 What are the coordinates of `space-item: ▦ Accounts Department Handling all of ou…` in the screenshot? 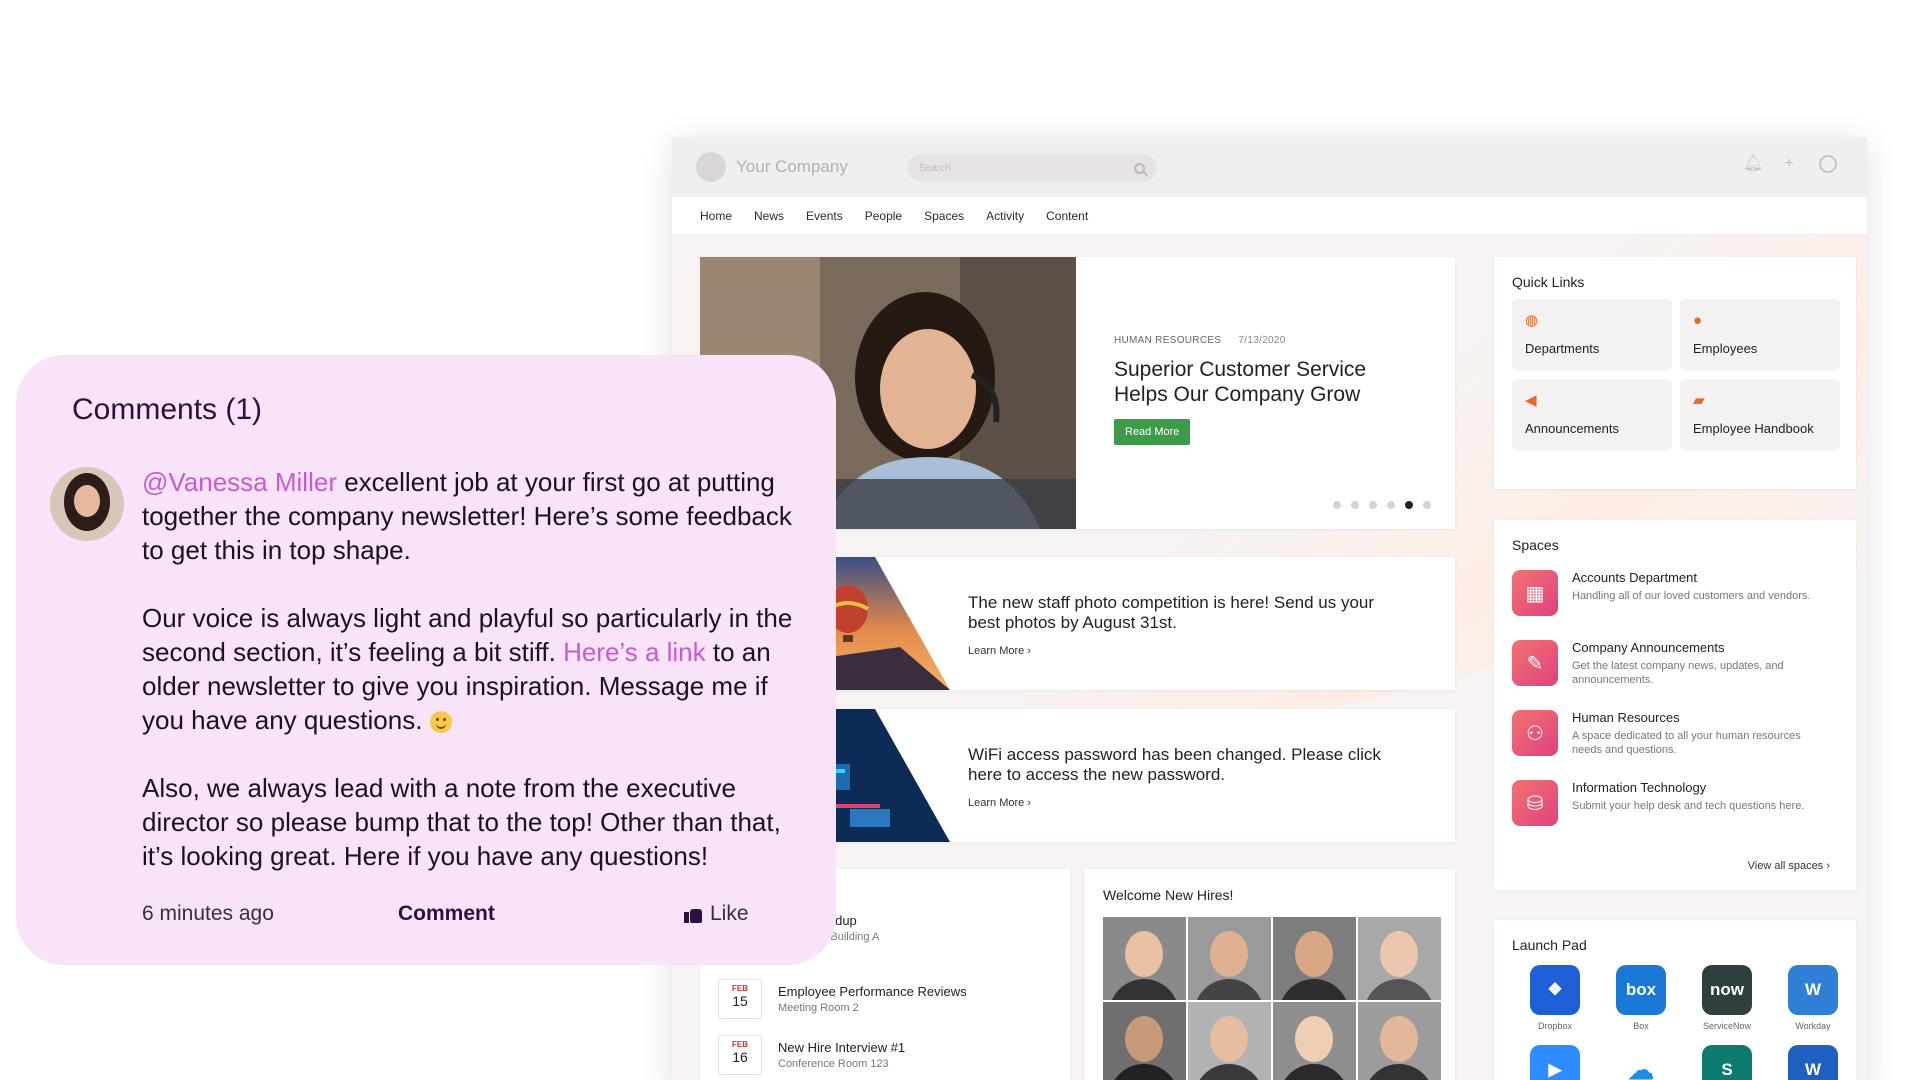 It's located at (1677, 593).